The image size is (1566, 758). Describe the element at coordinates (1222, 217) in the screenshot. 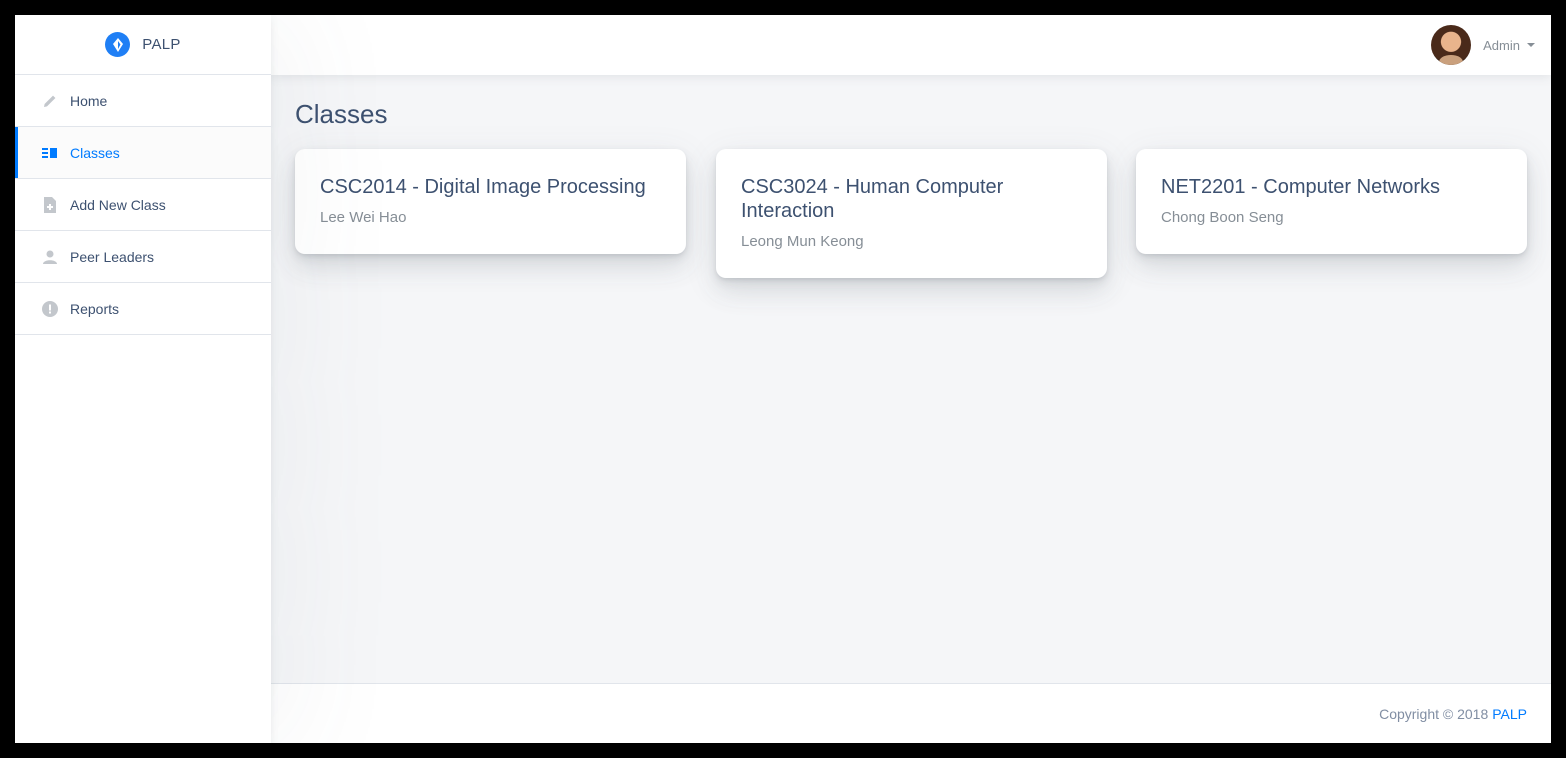

I see `class-lecturer: Chong Boon Seng` at that location.